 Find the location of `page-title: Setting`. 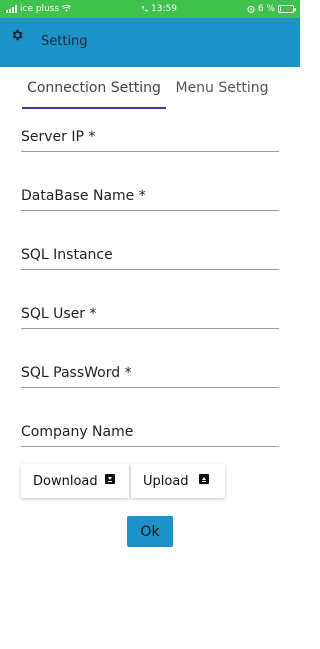

page-title: Setting is located at coordinates (64, 41).